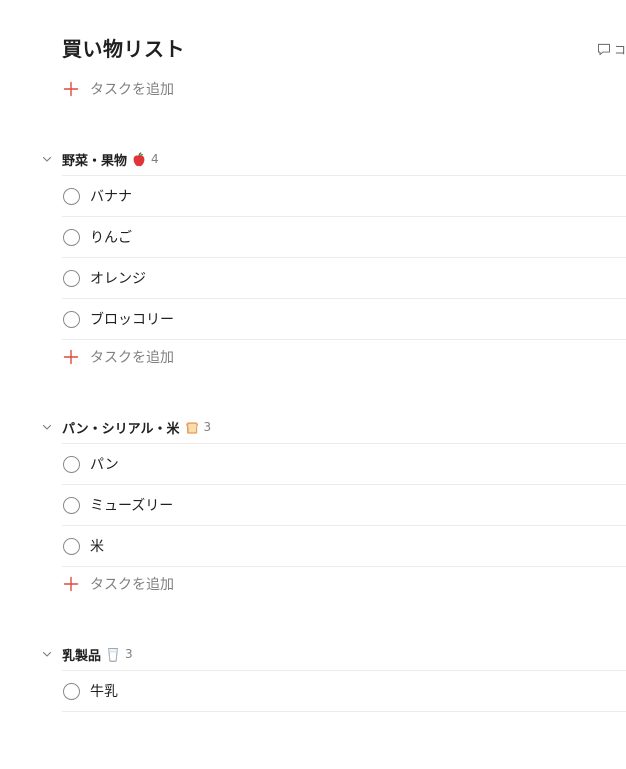 The height and width of the screenshot is (769, 626). Describe the element at coordinates (344, 278) in the screenshot. I see `task-item: オレンジ` at that location.